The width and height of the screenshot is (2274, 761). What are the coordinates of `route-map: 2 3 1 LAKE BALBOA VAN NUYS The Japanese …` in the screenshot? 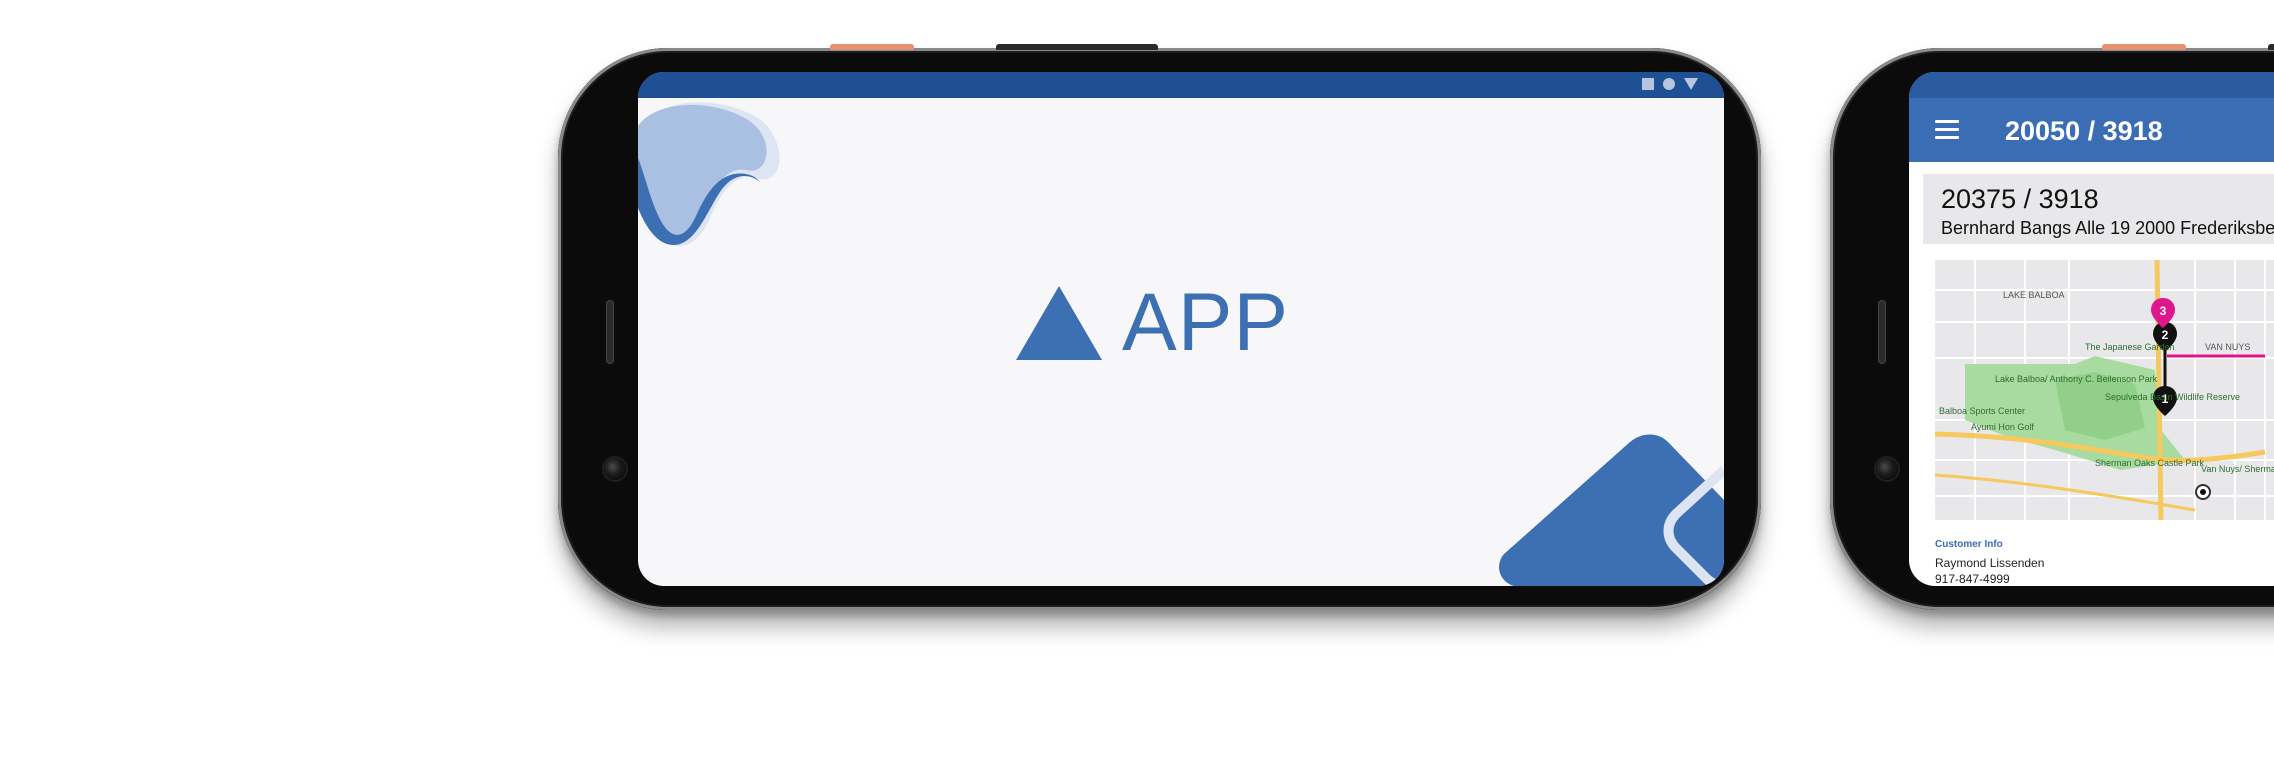 It's located at (2104, 390).